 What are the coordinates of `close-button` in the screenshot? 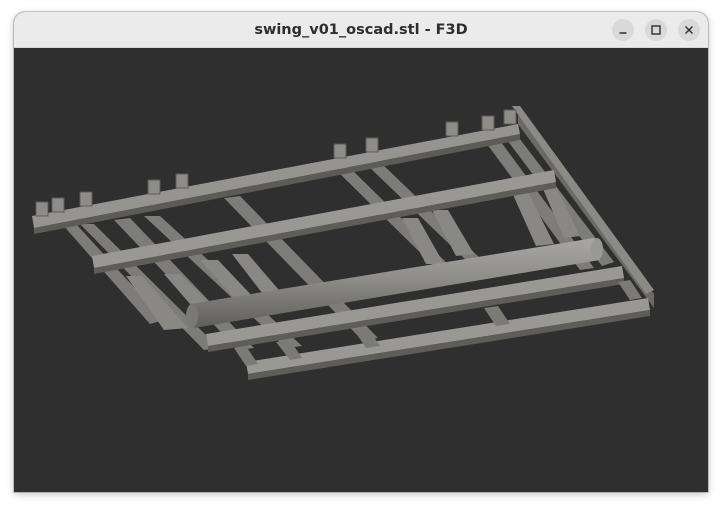 It's located at (689, 30).